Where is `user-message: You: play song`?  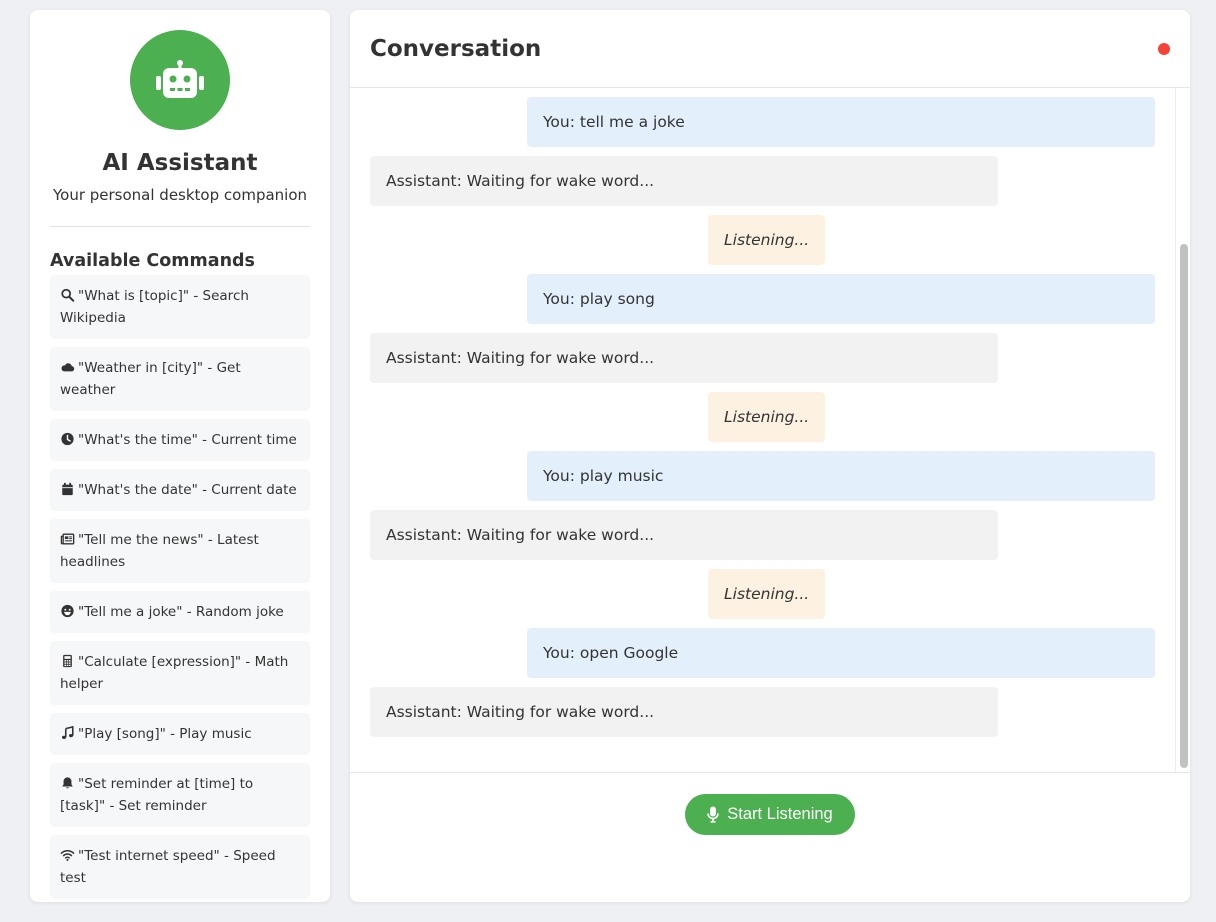 user-message: You: play song is located at coordinates (841, 299).